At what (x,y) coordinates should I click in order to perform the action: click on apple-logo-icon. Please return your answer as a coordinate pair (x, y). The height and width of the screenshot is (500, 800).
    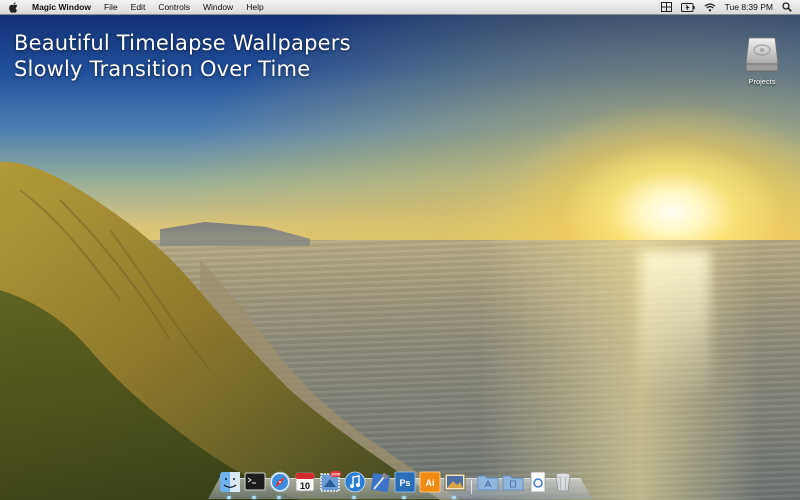
    Looking at the image, I should click on (14, 7).